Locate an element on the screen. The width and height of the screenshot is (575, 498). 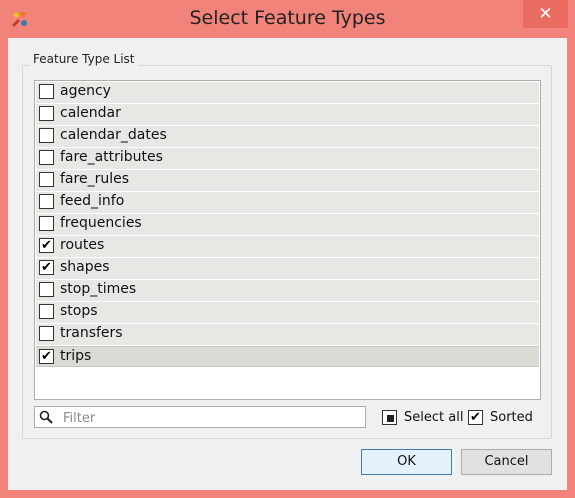
feature-type-label: routes is located at coordinates (82, 245).